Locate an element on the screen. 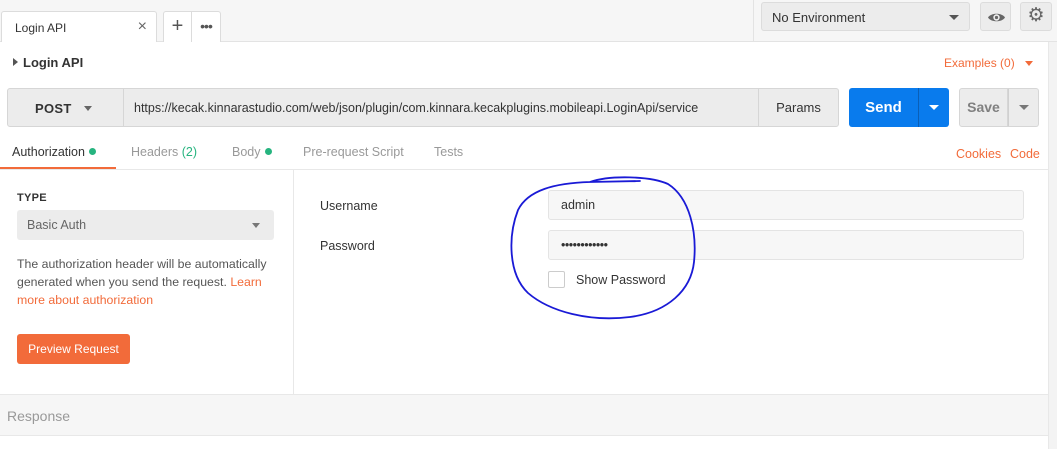 This screenshot has width=1057, height=449. cookies-link: Cookies is located at coordinates (978, 154).